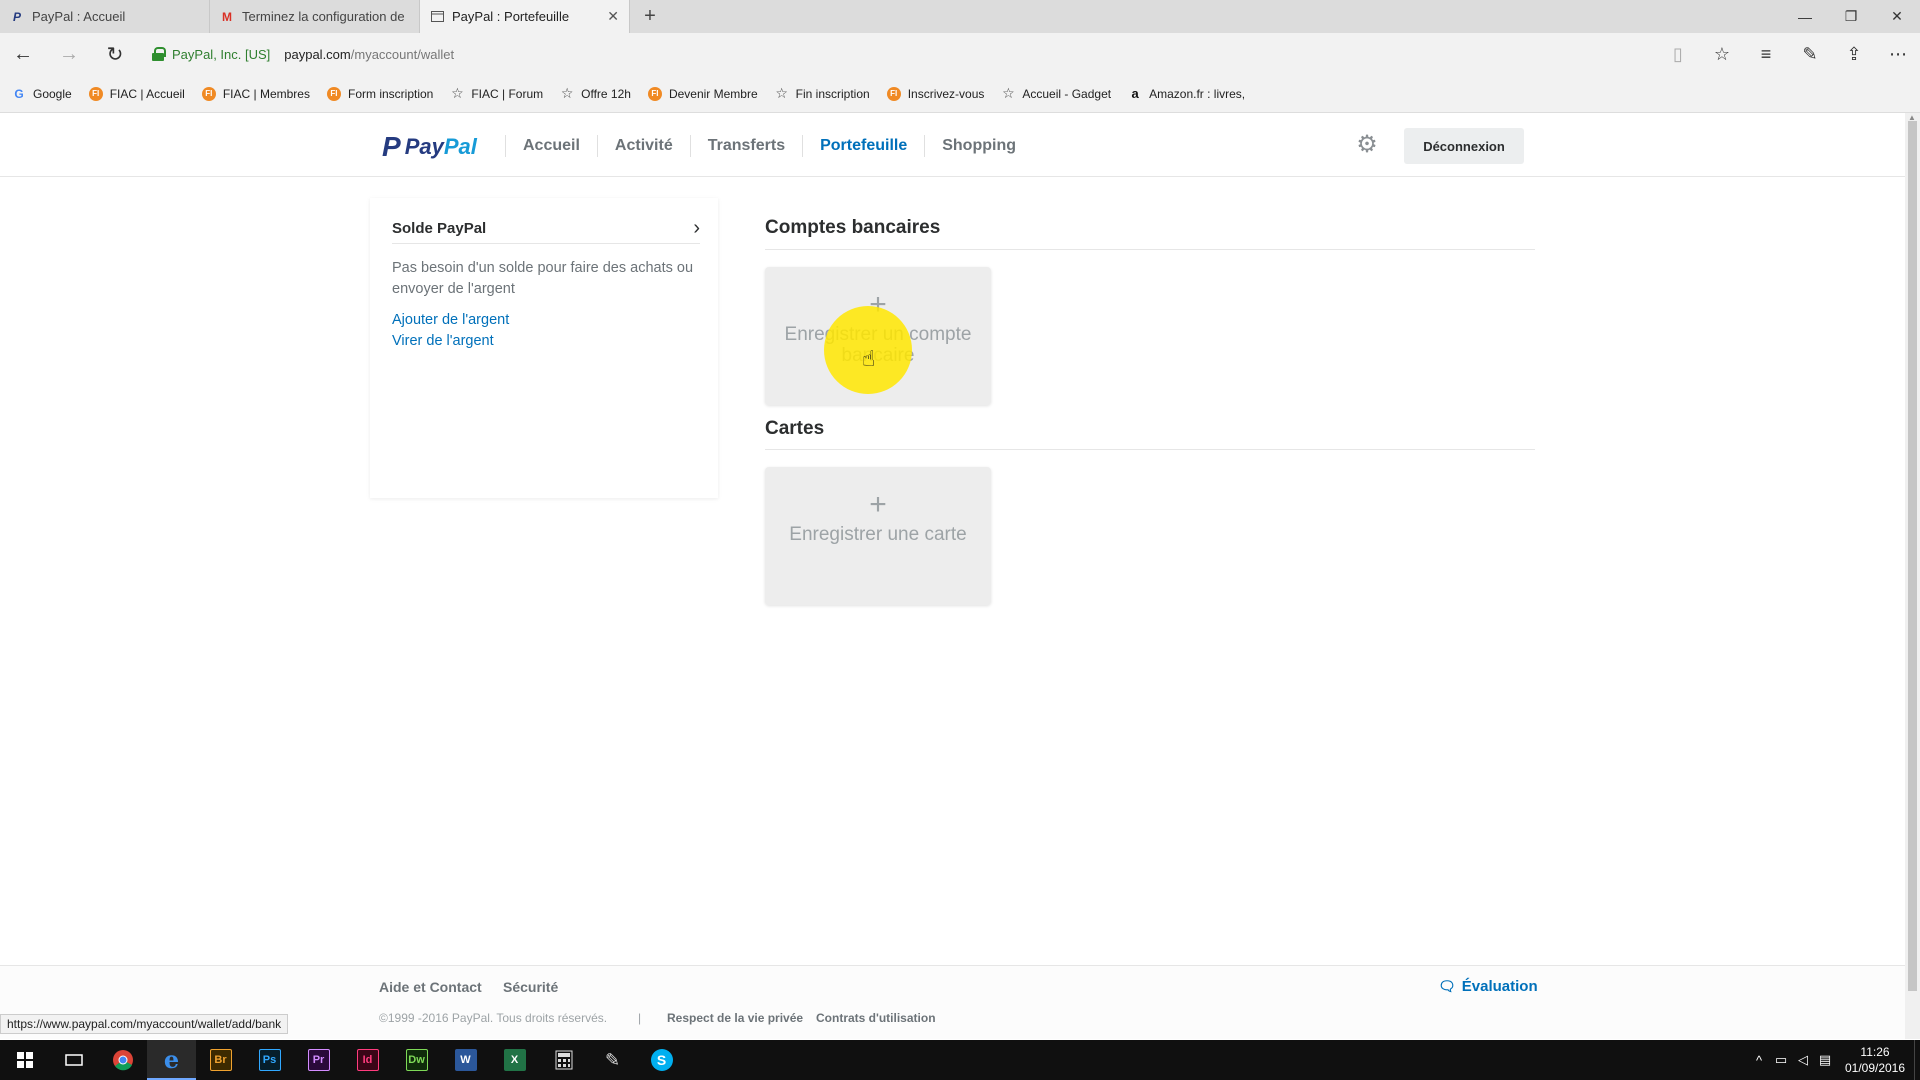  What do you see at coordinates (416, 1060) in the screenshot?
I see `dreamweaver-icon: Dw` at bounding box center [416, 1060].